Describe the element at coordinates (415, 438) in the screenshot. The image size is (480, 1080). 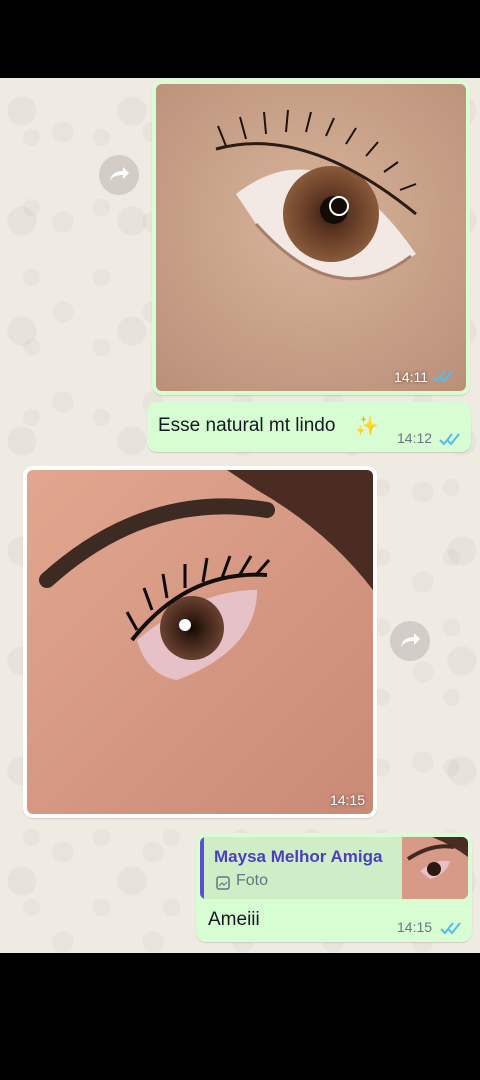
I see `message-time: 14:12` at that location.